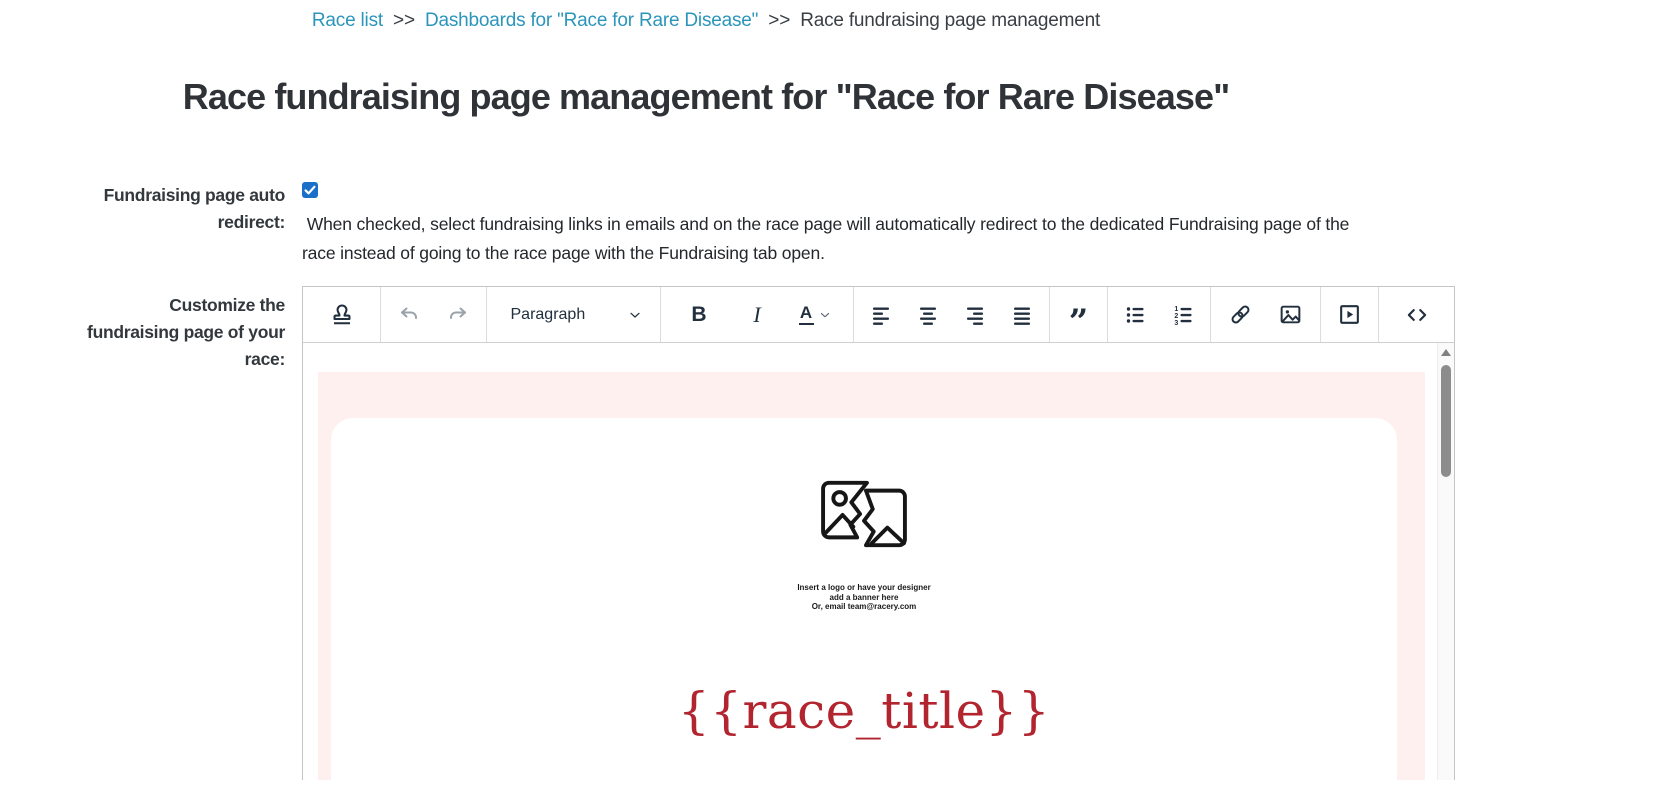 The image size is (1670, 792). What do you see at coordinates (347, 20) in the screenshot?
I see `breadcrumb-race-list-link: Race list` at bounding box center [347, 20].